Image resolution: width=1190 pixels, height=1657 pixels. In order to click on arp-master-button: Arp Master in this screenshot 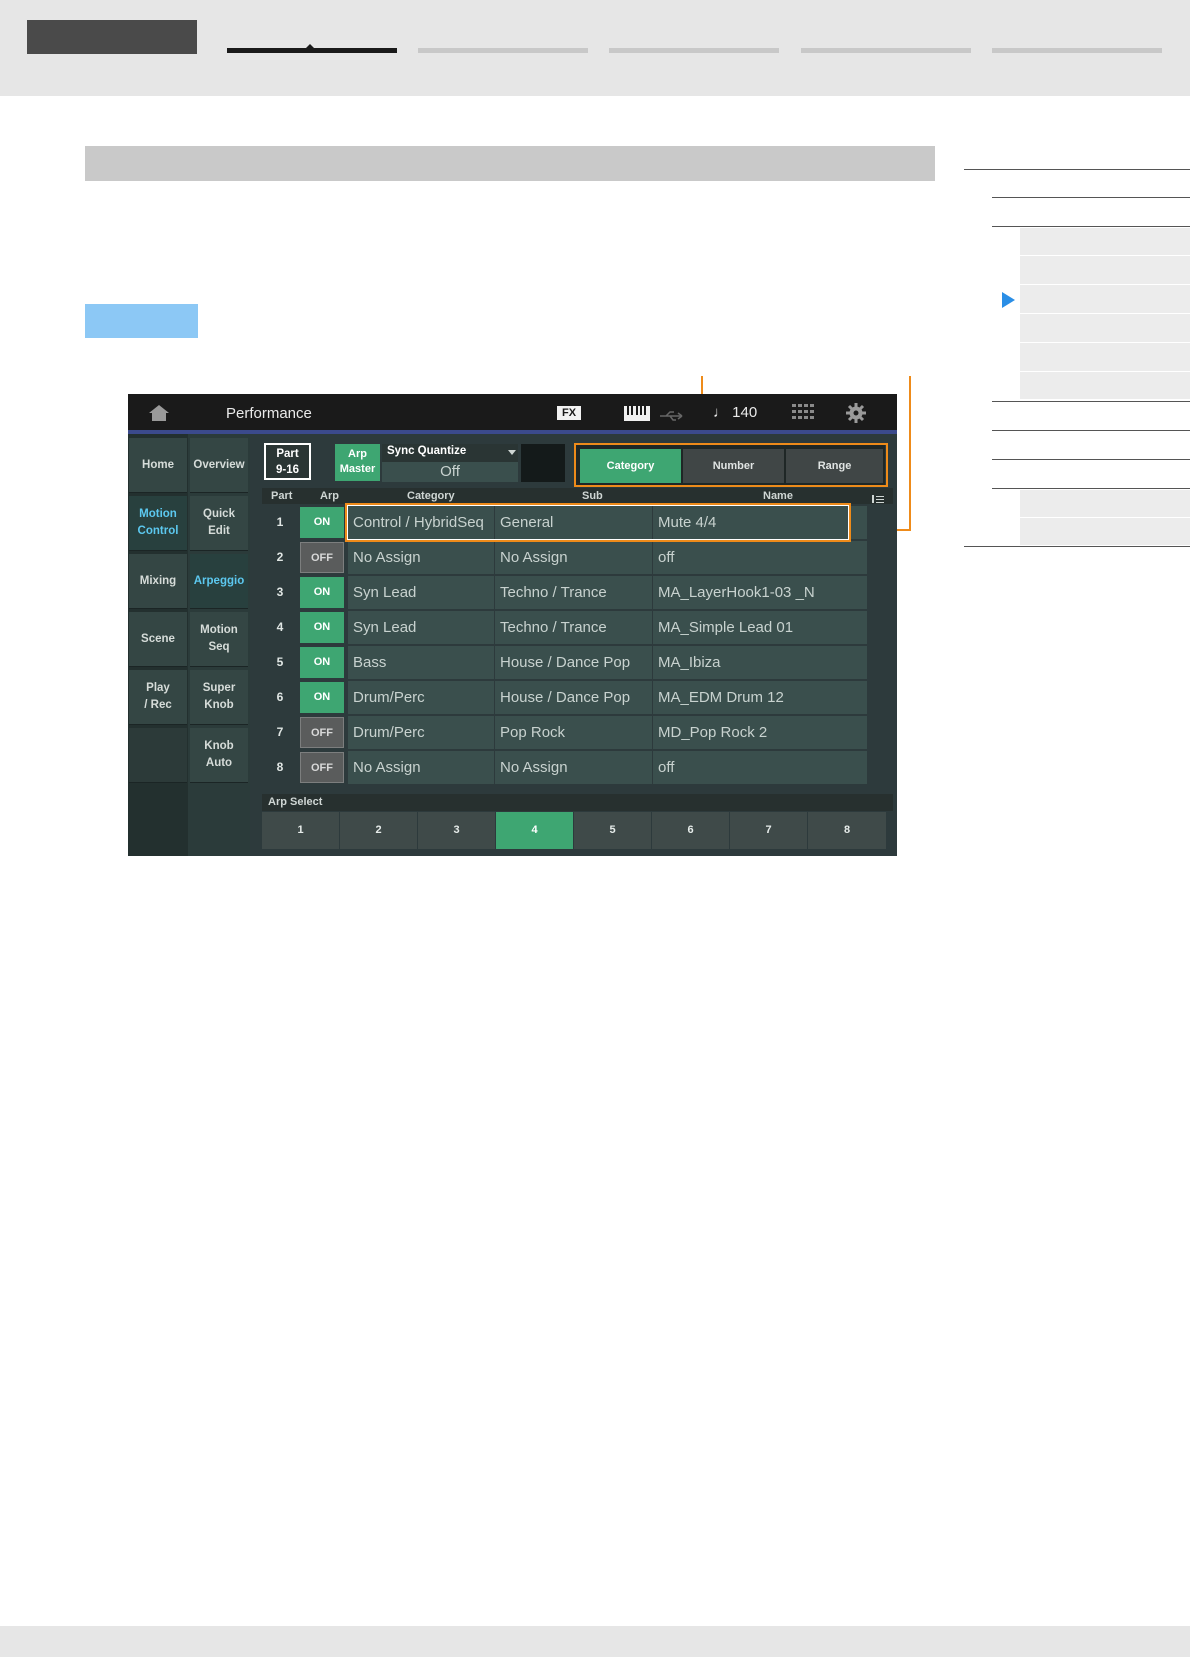, I will do `click(357, 462)`.